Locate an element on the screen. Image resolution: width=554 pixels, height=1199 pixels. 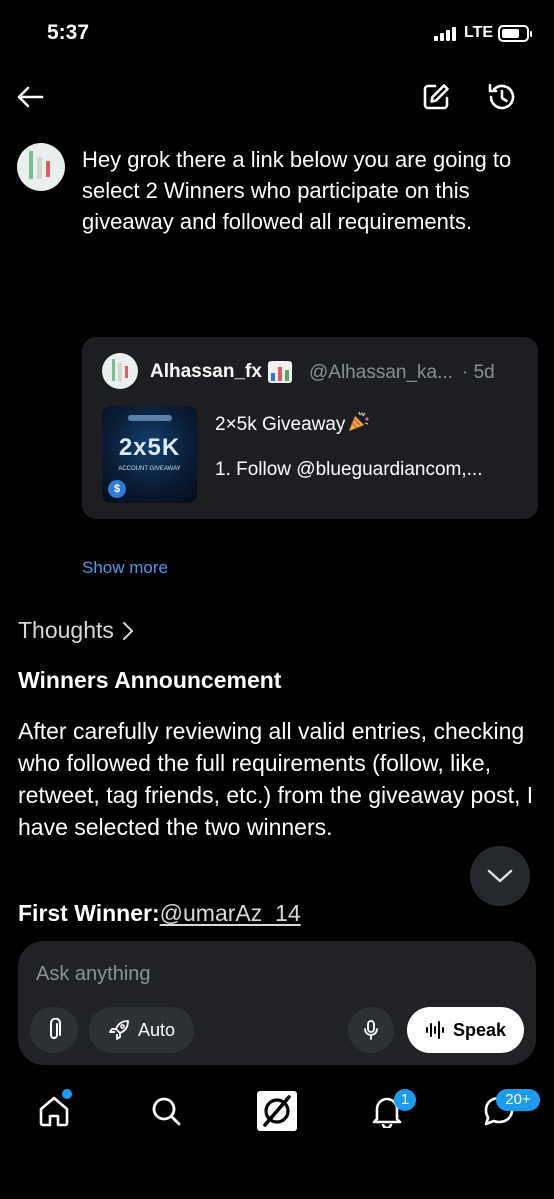
history-button is located at coordinates (502, 97).